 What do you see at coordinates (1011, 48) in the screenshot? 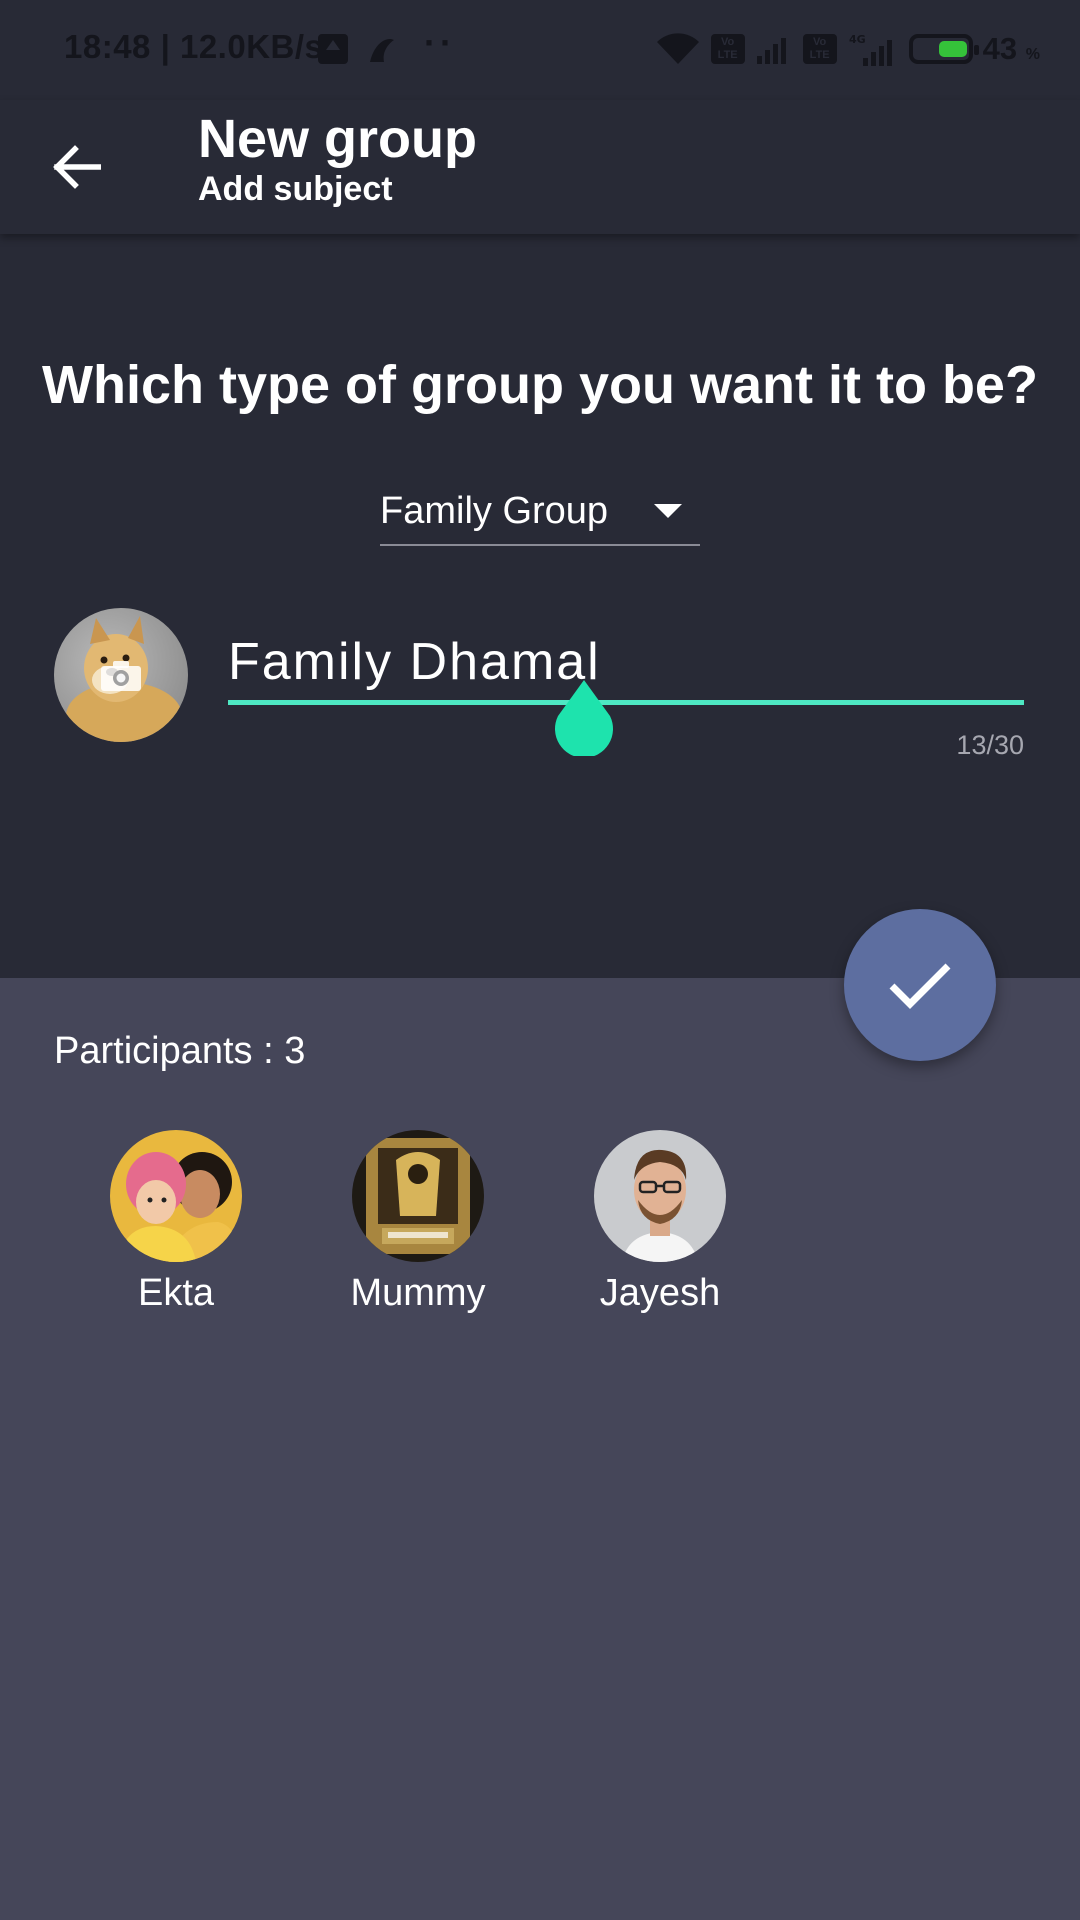
I see `battery-percent: 43 %` at bounding box center [1011, 48].